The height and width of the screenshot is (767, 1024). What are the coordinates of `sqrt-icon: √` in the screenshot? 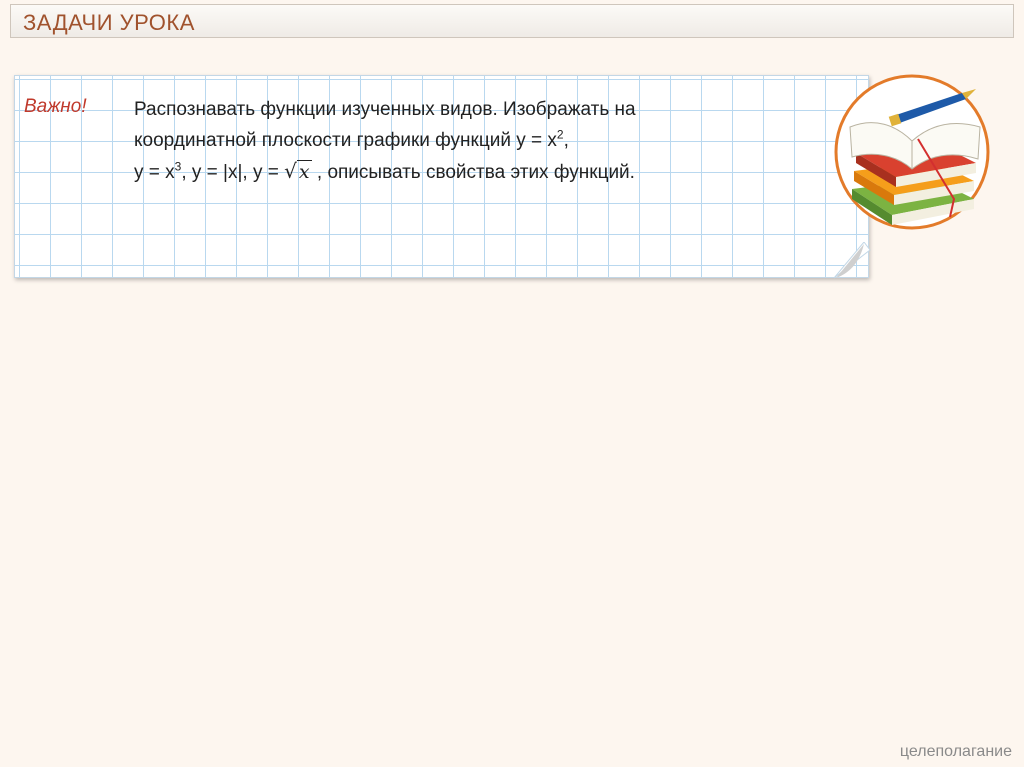 It's located at (290, 171).